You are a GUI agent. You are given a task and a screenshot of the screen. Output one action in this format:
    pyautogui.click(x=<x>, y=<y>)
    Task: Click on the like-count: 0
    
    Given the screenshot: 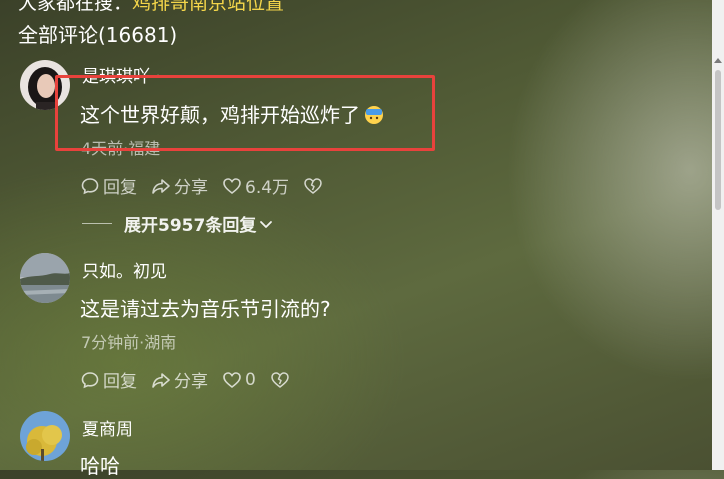 What is the action you would take?
    pyautogui.click(x=250, y=379)
    